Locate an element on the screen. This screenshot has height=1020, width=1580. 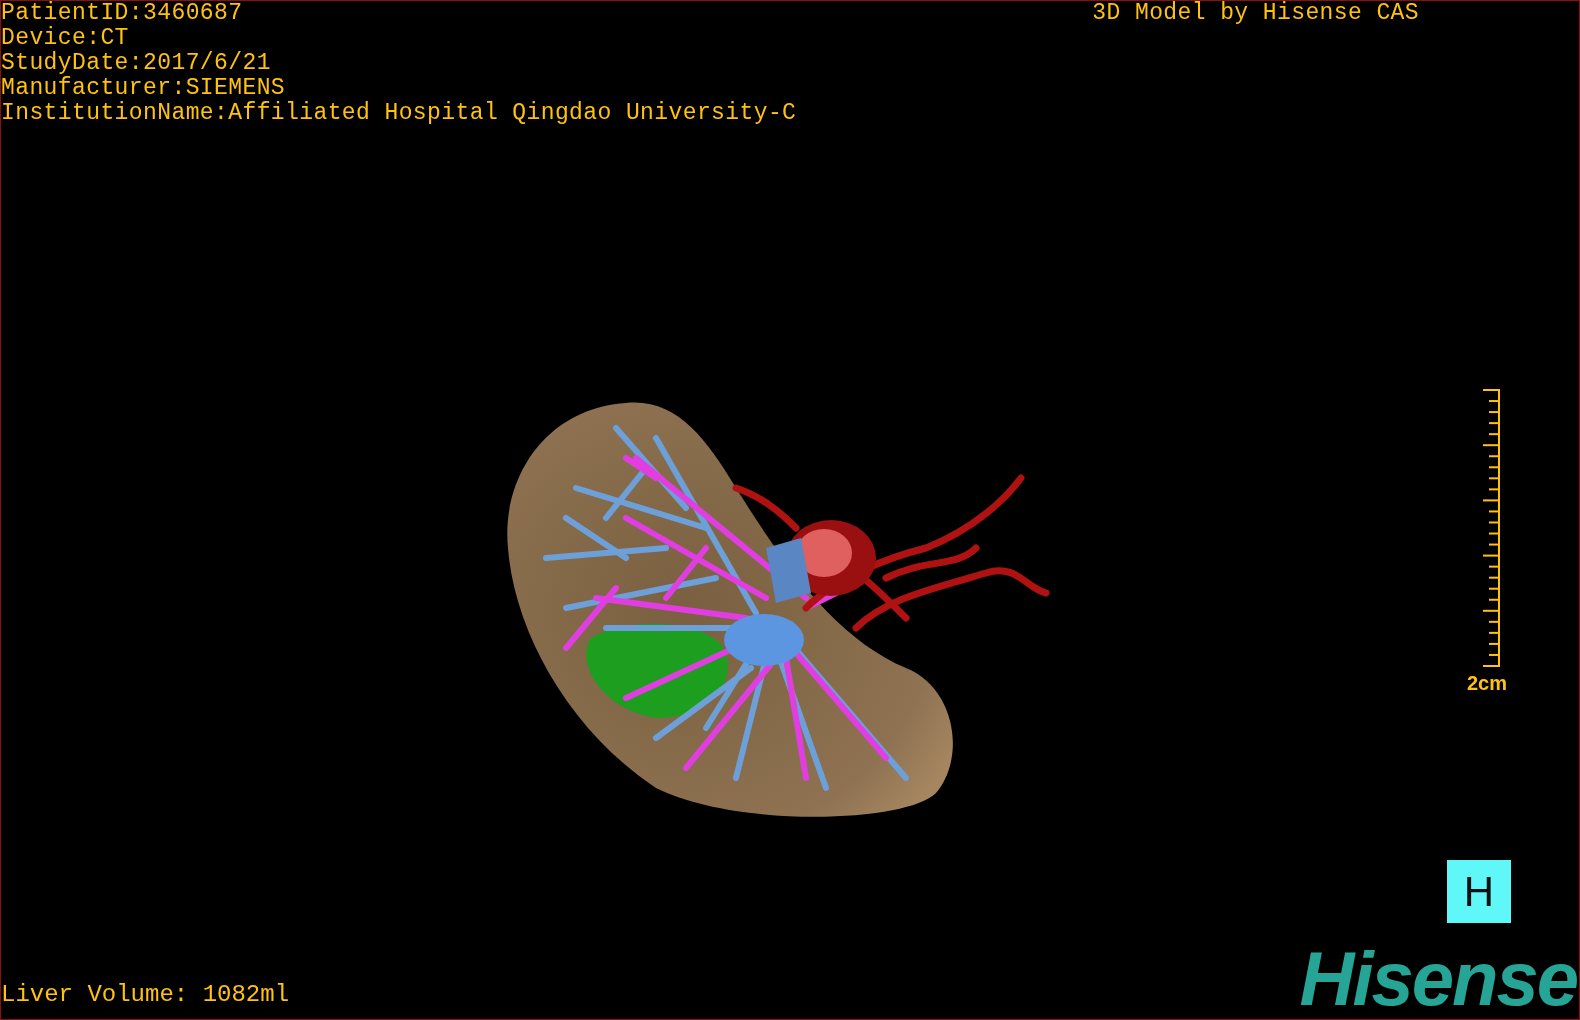
liver-volume-text: Liver Volume: 1082ml is located at coordinates (145, 995).